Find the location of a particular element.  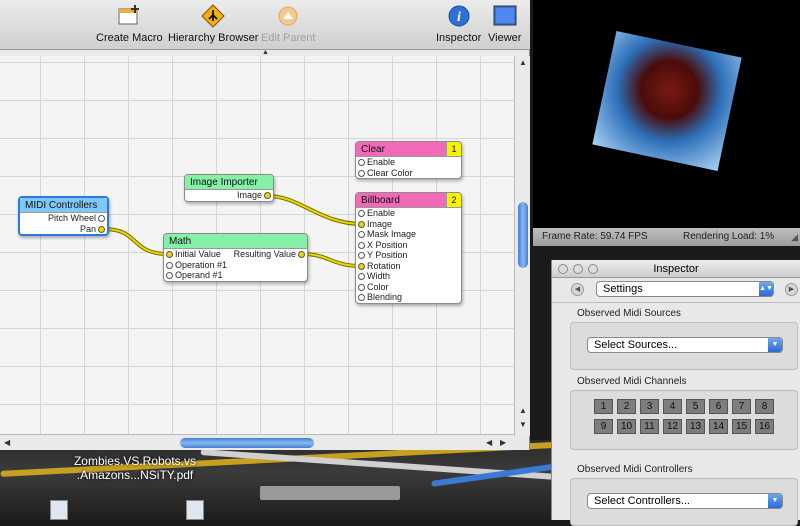

wire-pan-to-initial-value-inner is located at coordinates (136, 241).